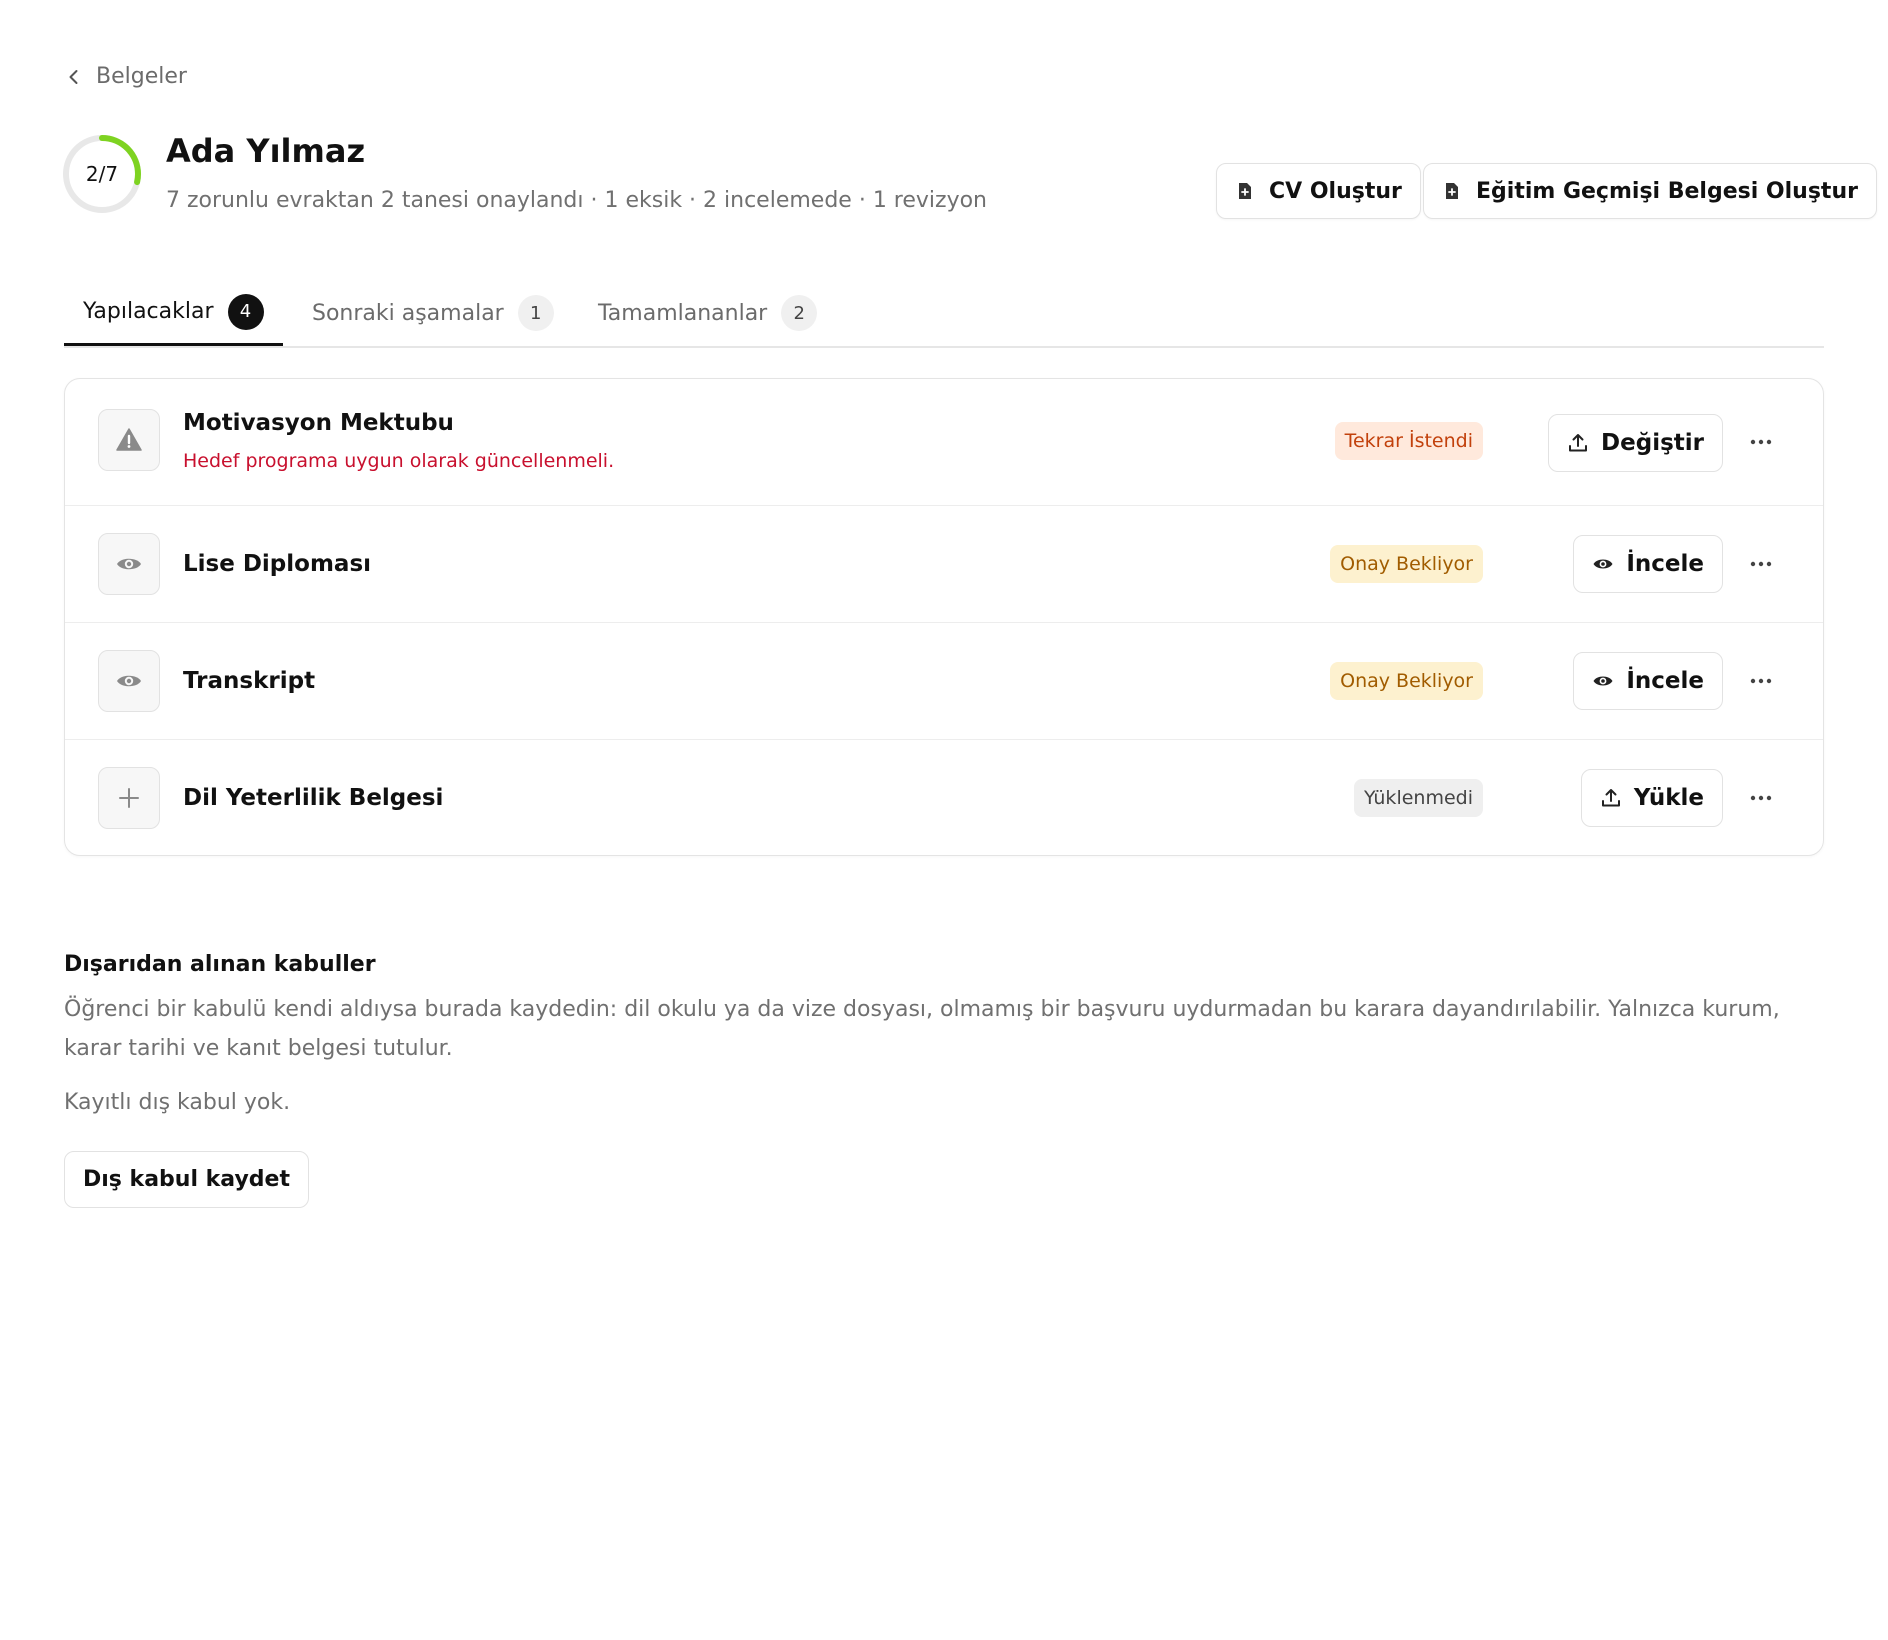  I want to click on back-link-label: Belgeler, so click(141, 76).